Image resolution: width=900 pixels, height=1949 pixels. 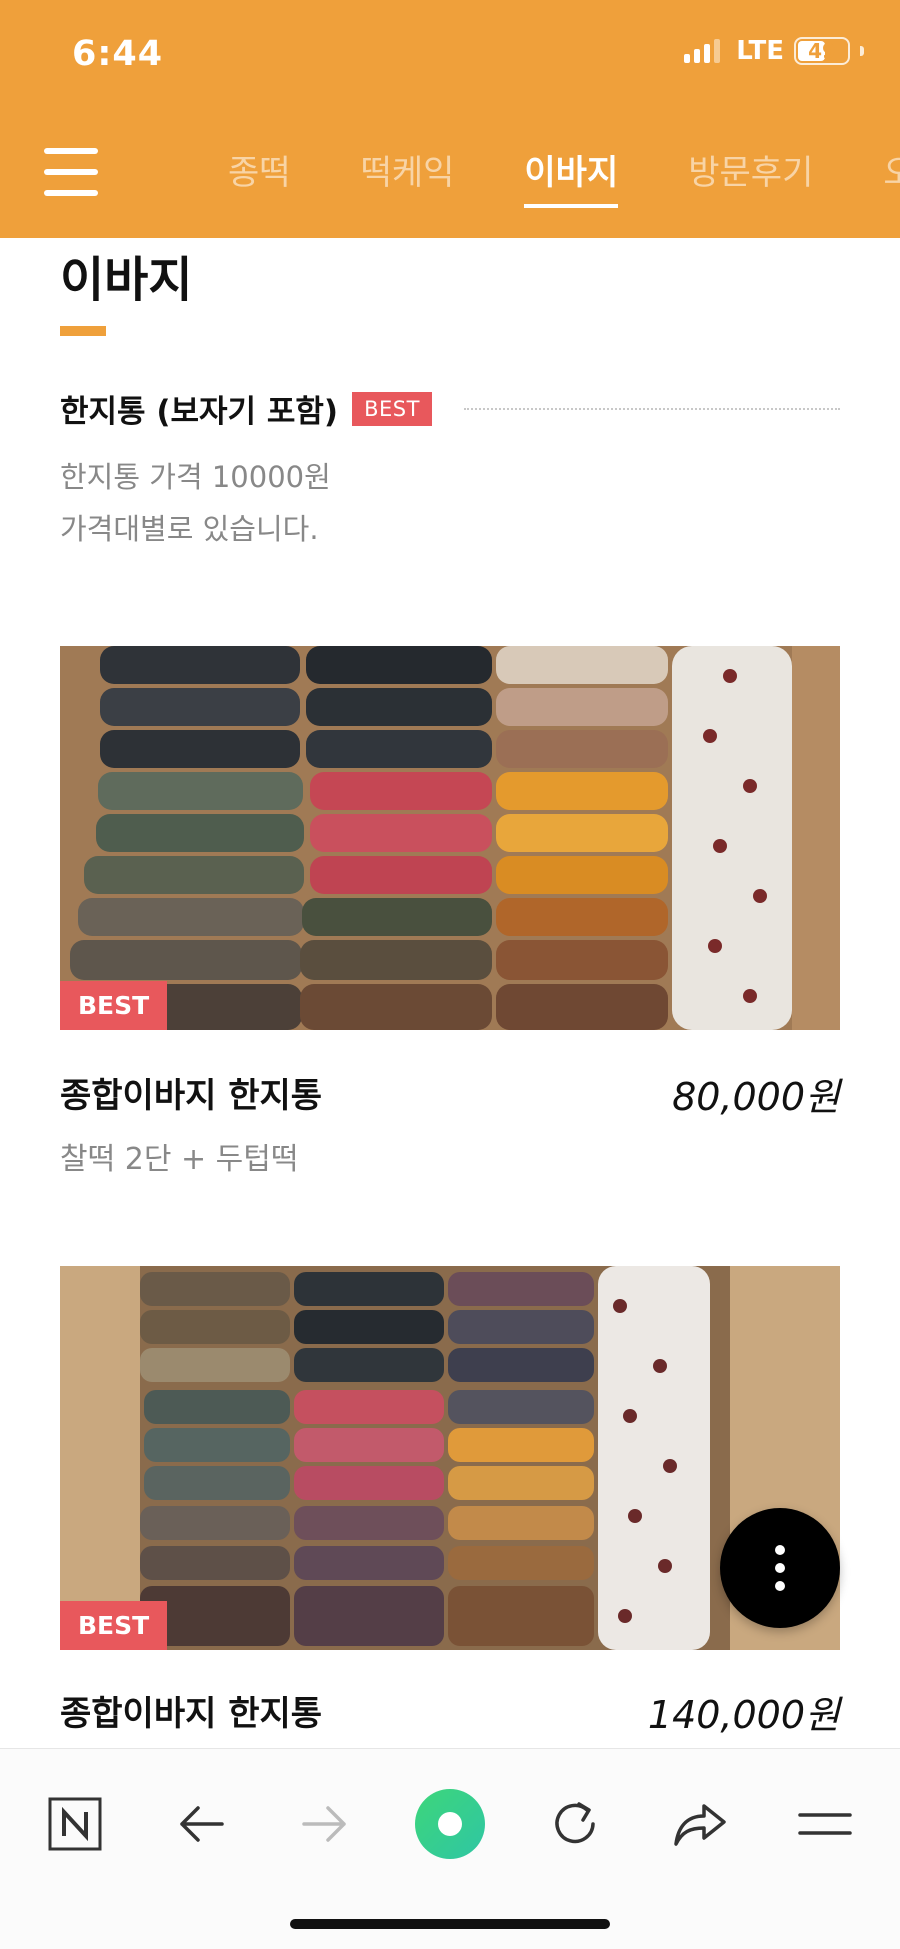 What do you see at coordinates (450, 119) in the screenshot?
I see `app-header: 6:44 LTE 49 종떡 떡케익 이바지 방문후기 오` at bounding box center [450, 119].